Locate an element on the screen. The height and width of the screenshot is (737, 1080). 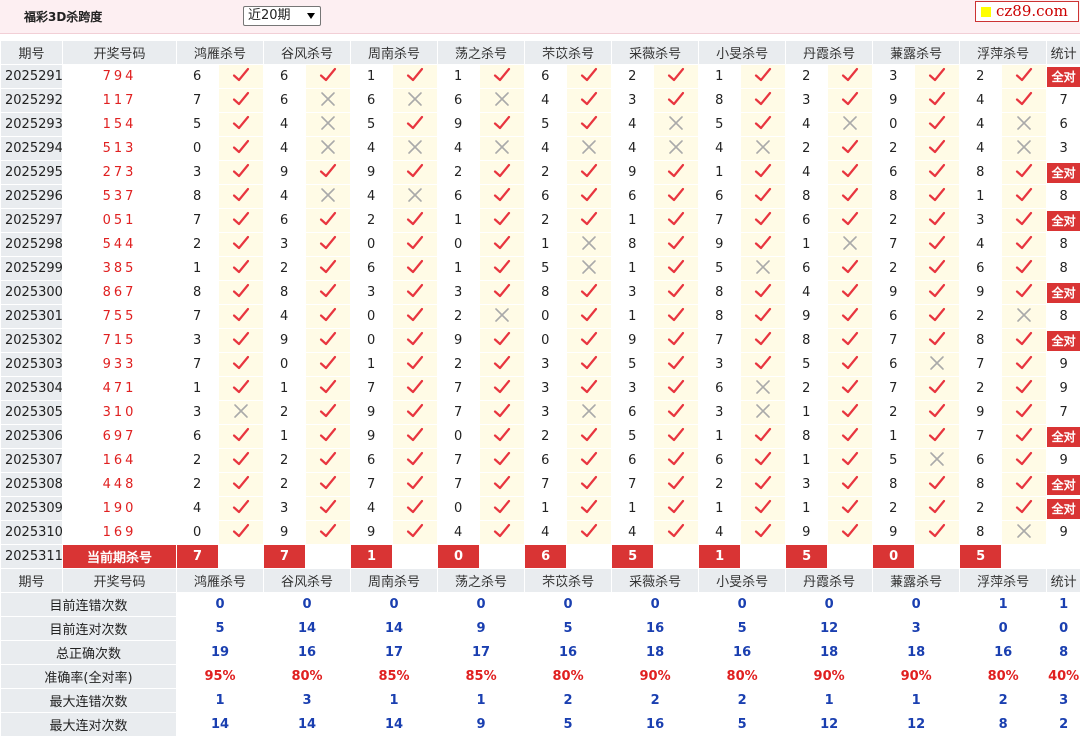
issue-cell: 2025297 is located at coordinates (32, 221).